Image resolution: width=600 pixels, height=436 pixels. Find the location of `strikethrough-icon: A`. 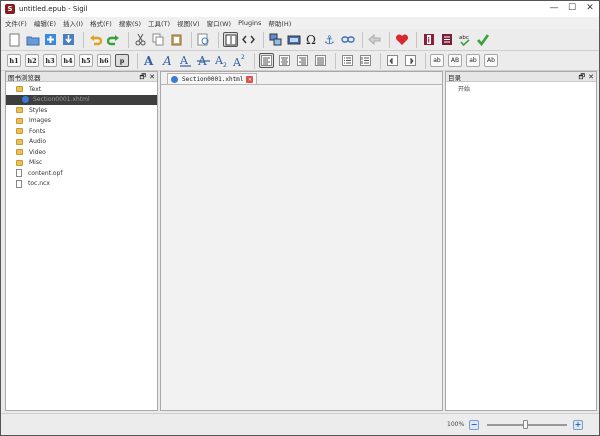

strikethrough-icon: A is located at coordinates (203, 60).